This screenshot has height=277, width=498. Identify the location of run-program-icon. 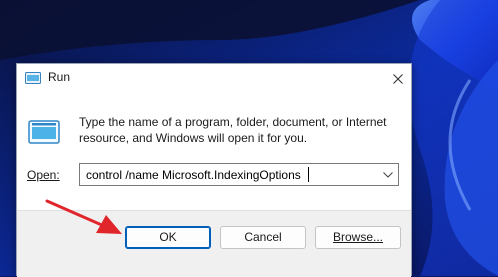
(44, 132).